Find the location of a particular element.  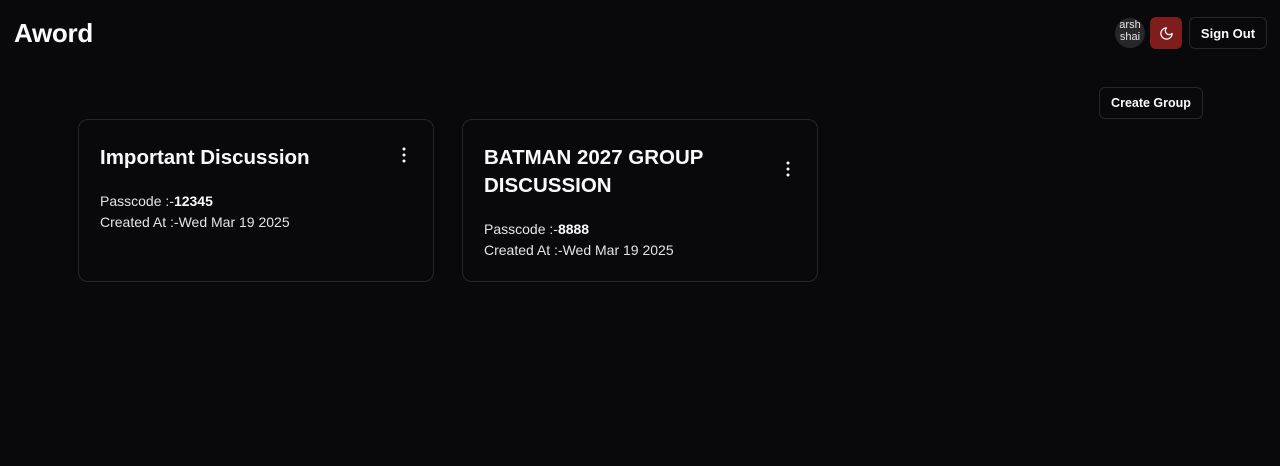

group-title: Important Discussion is located at coordinates (205, 157).